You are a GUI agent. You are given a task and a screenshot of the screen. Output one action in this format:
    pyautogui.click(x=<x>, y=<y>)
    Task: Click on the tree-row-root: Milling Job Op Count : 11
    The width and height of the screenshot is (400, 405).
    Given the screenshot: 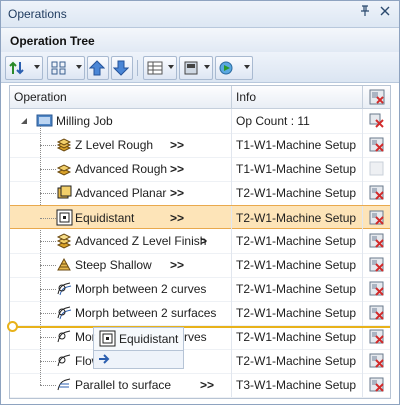 What is the action you would take?
    pyautogui.click(x=200, y=121)
    